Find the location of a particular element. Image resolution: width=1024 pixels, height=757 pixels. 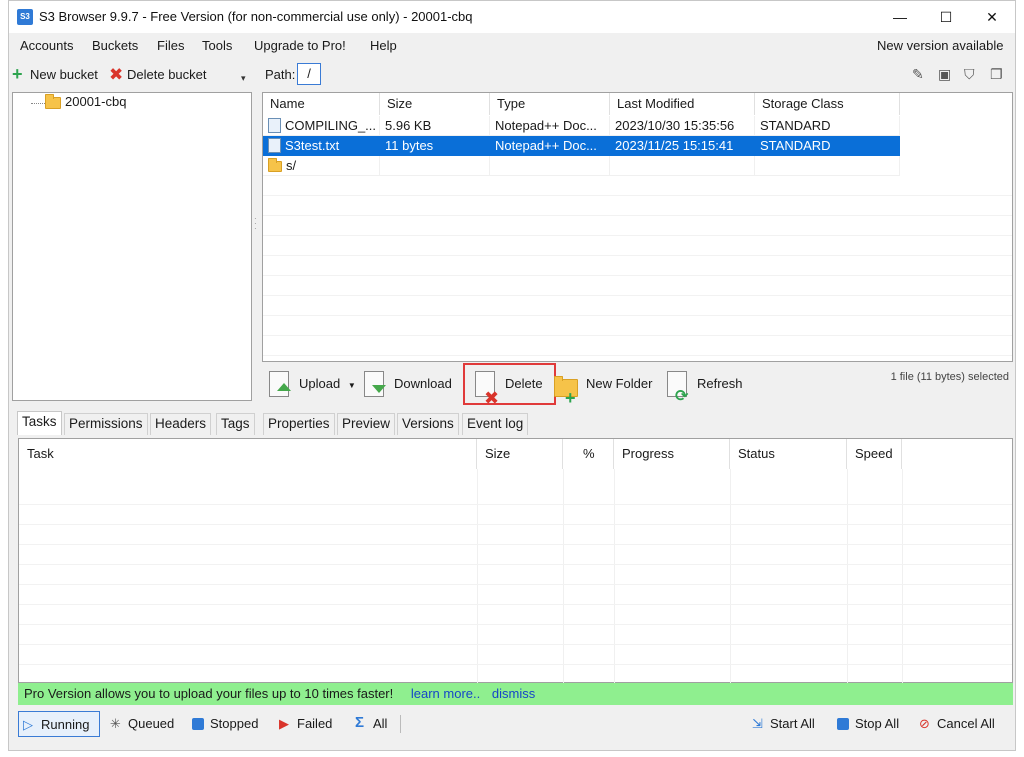

new-version-link: New version available is located at coordinates (940, 45).